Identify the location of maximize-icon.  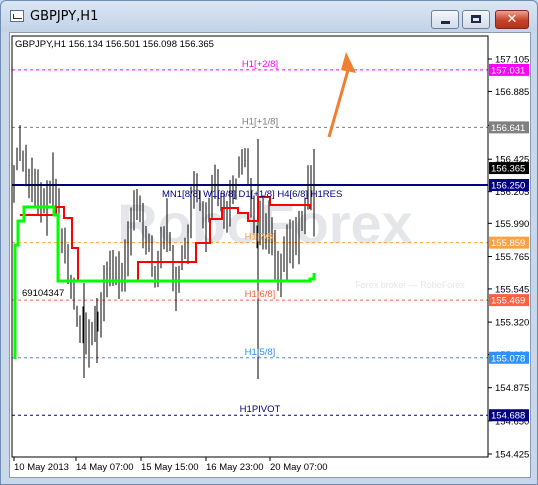
(476, 19).